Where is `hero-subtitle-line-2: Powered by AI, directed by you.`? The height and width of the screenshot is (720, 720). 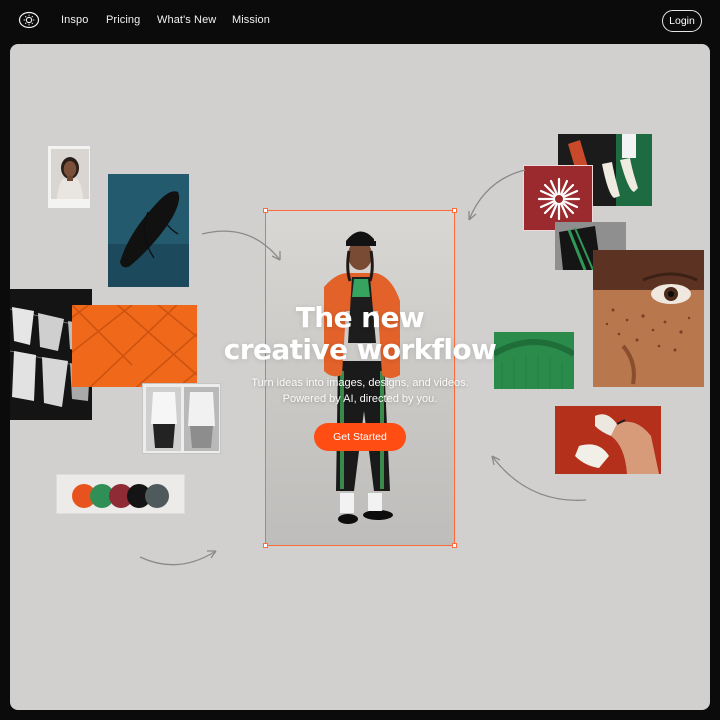 hero-subtitle-line-2: Powered by AI, directed by you. is located at coordinates (360, 399).